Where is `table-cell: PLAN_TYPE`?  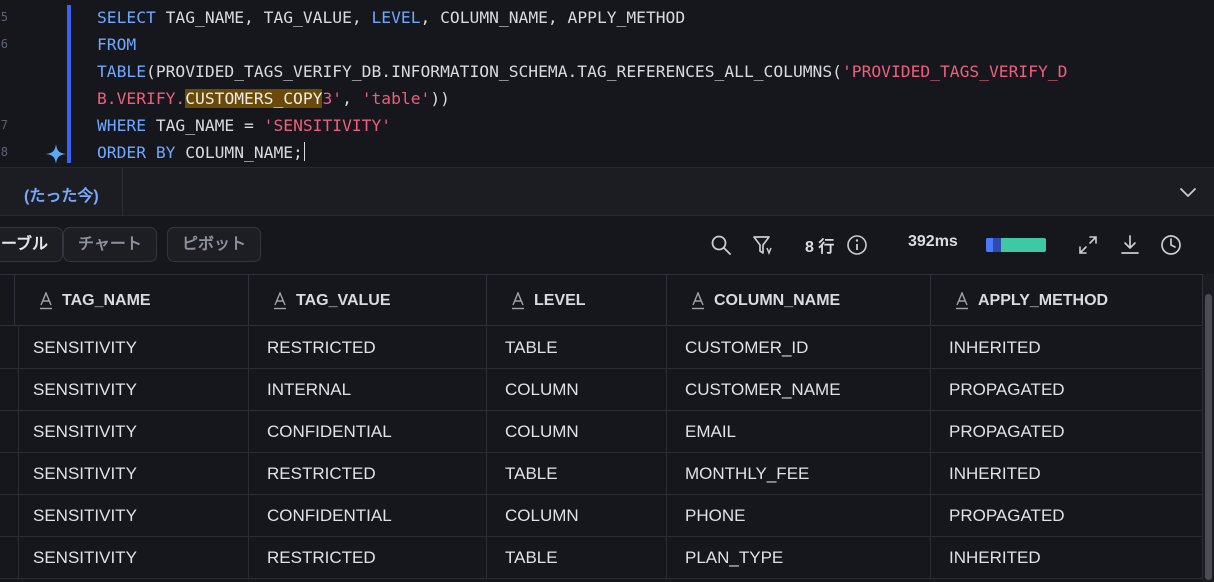
table-cell: PLAN_TYPE is located at coordinates (799, 558).